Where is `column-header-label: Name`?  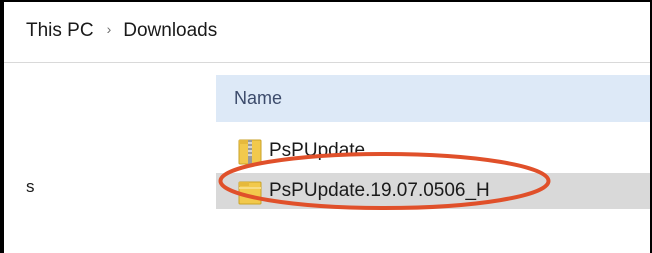 column-header-label: Name is located at coordinates (258, 98).